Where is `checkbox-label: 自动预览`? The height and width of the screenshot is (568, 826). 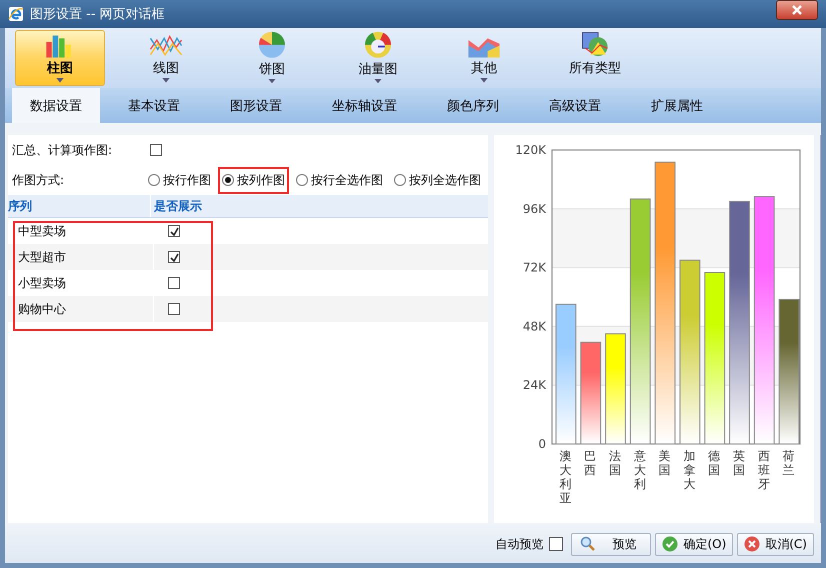
checkbox-label: 自动预览 is located at coordinates (519, 544).